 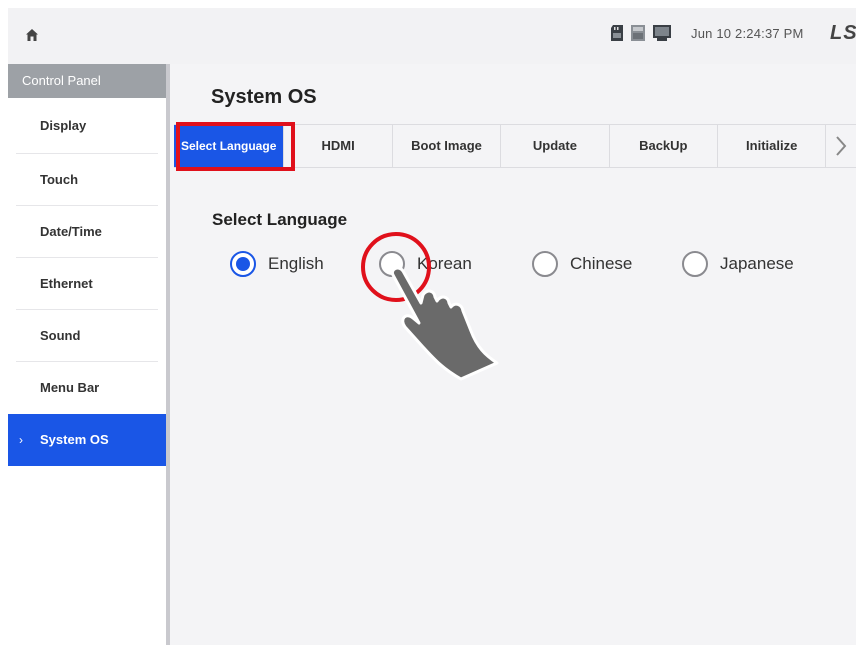 I want to click on top-bar: Jun 10 2:24:37 PM LS, so click(x=432, y=36).